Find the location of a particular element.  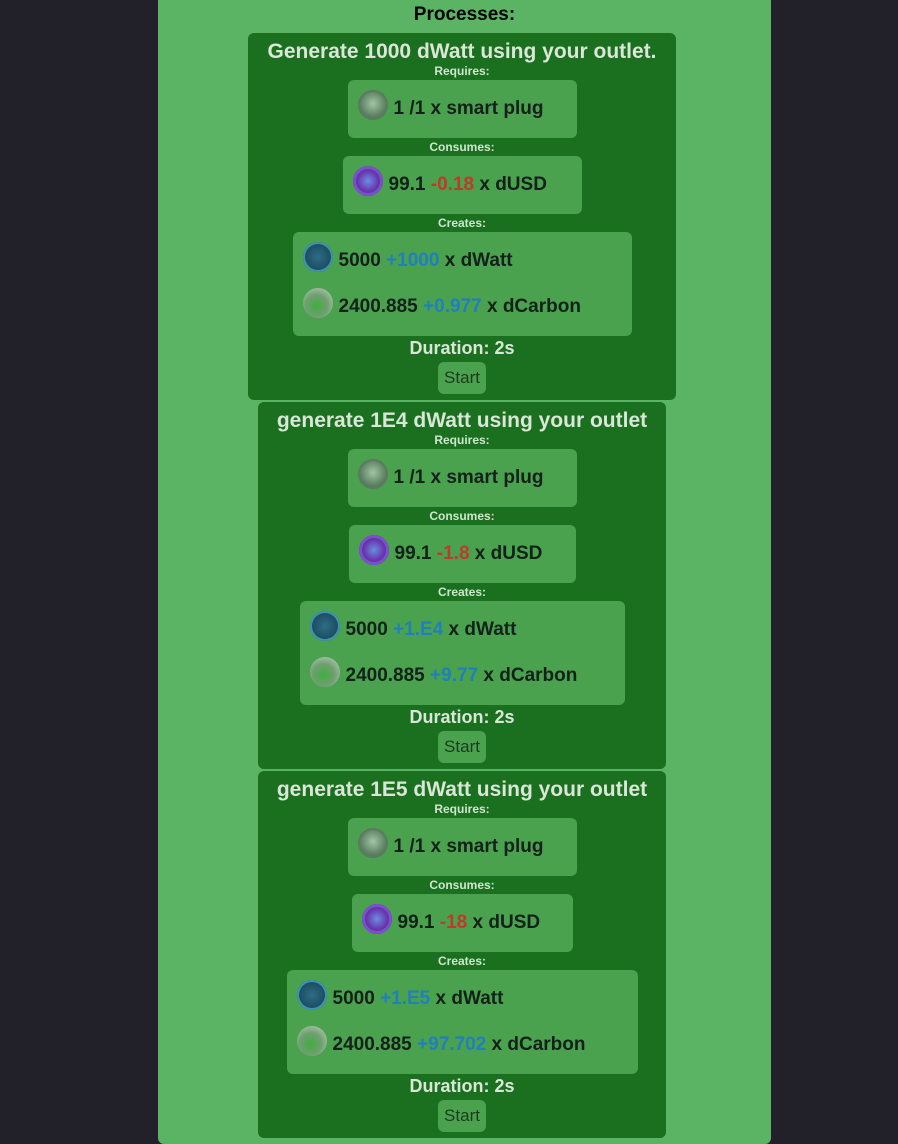

consumption-row: 99.1 -18 x dUSD is located at coordinates (462, 923).